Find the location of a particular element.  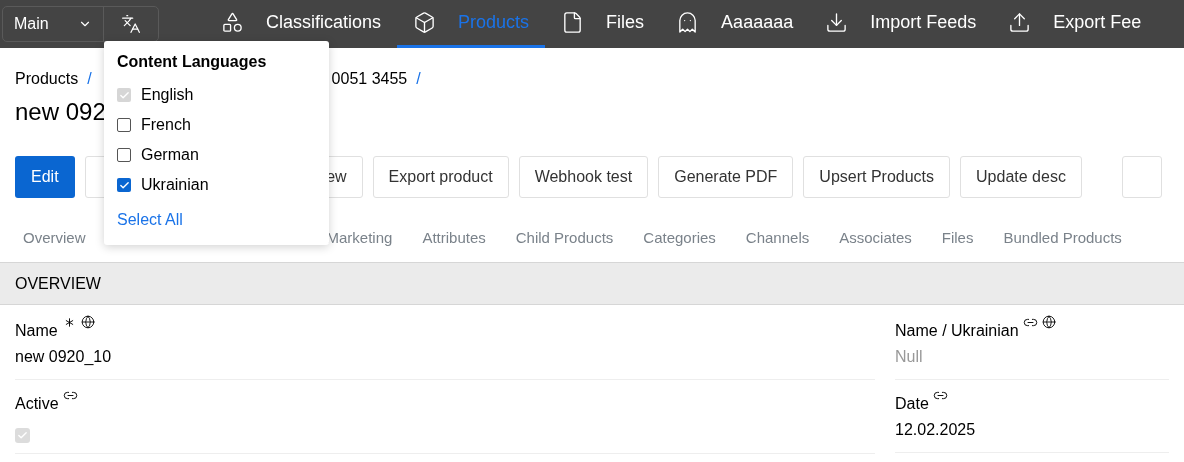

checkbox is located at coordinates (22, 435).